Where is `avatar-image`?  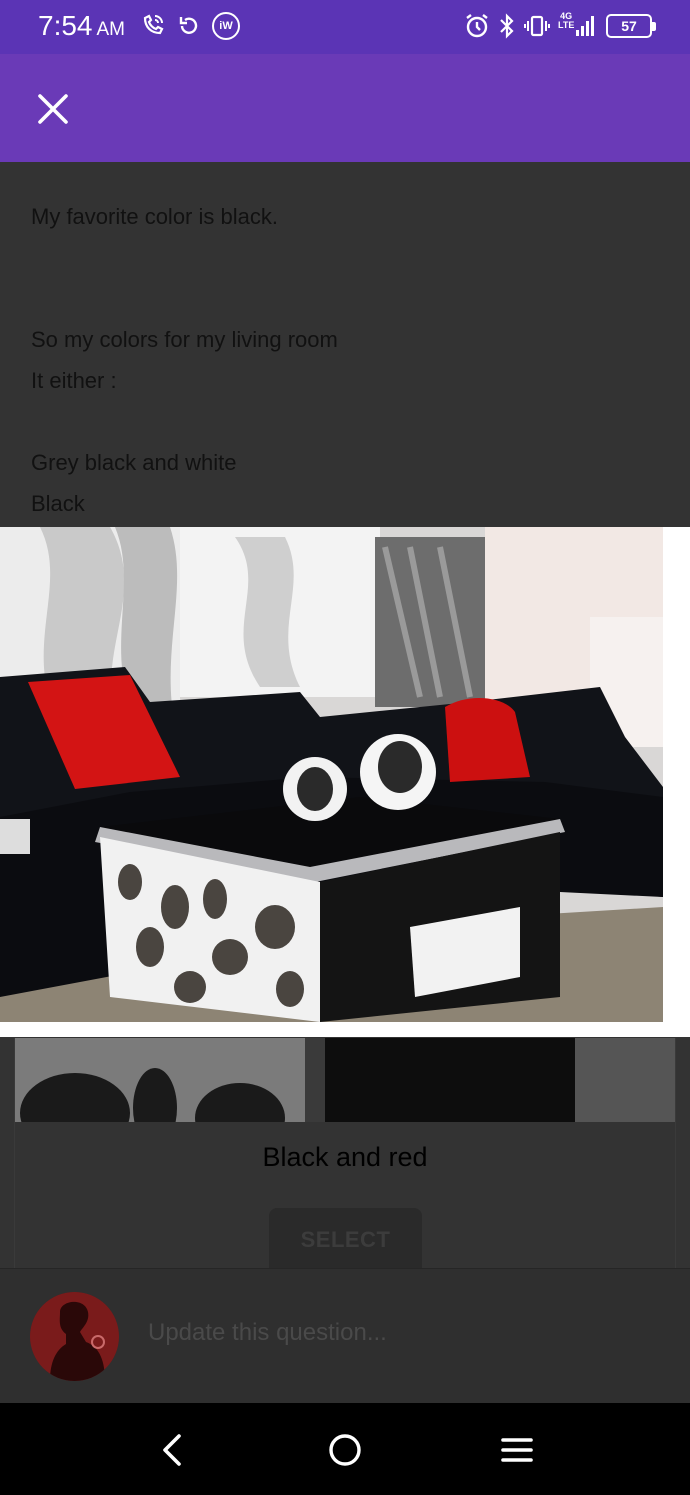
avatar-image is located at coordinates (74, 1336).